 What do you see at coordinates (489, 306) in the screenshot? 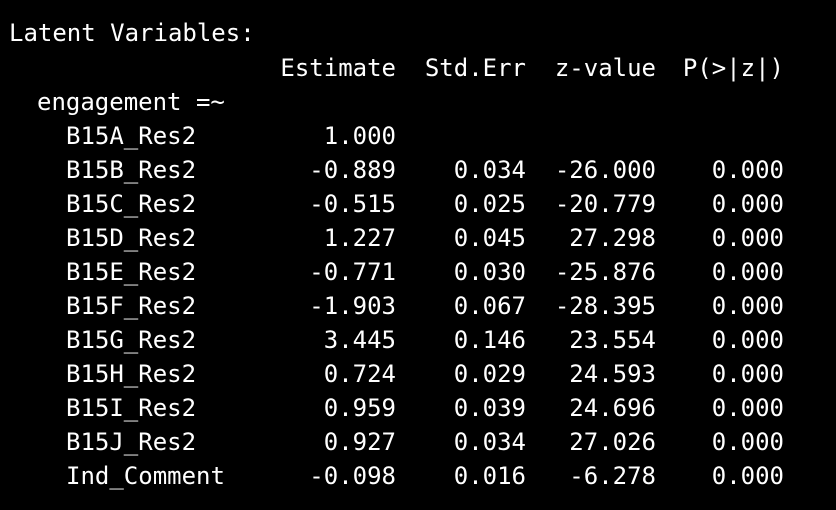
I see `std-err-cell: 0.067` at bounding box center [489, 306].